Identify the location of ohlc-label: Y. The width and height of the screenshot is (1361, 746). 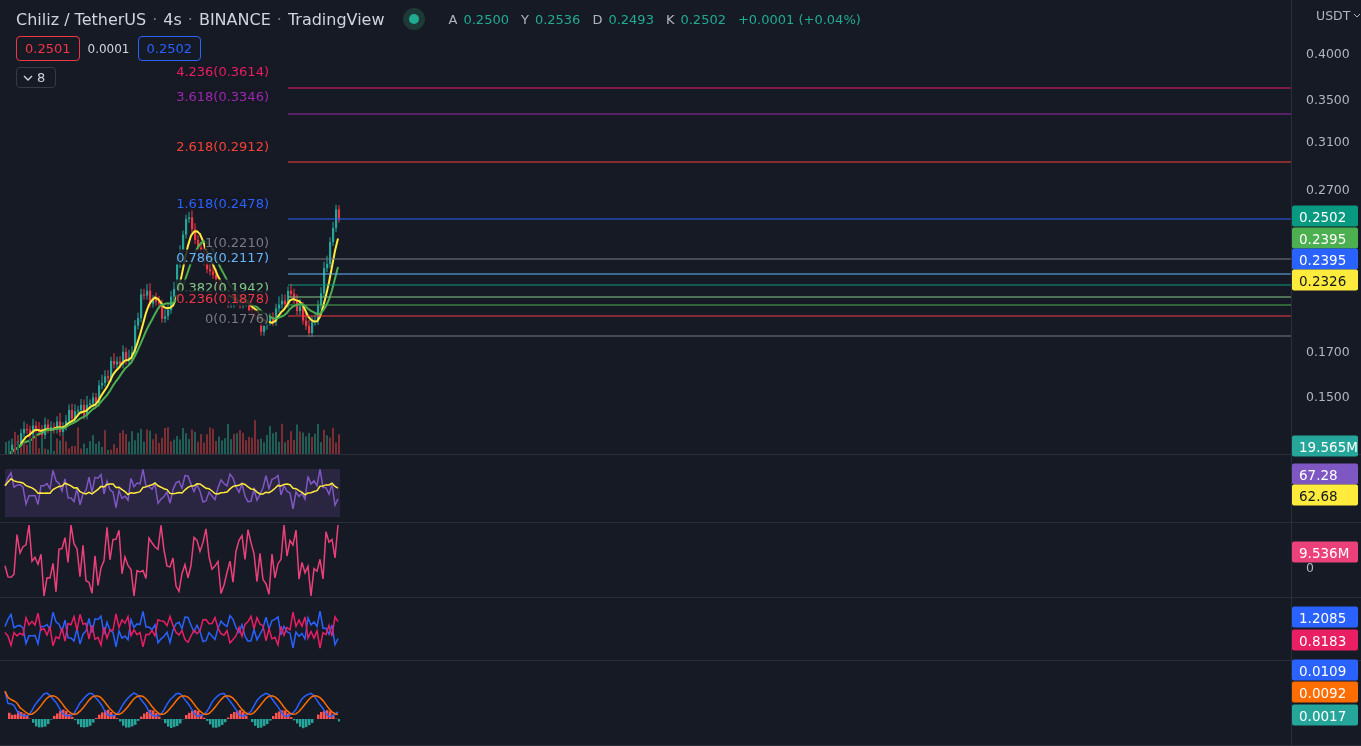
(524, 19).